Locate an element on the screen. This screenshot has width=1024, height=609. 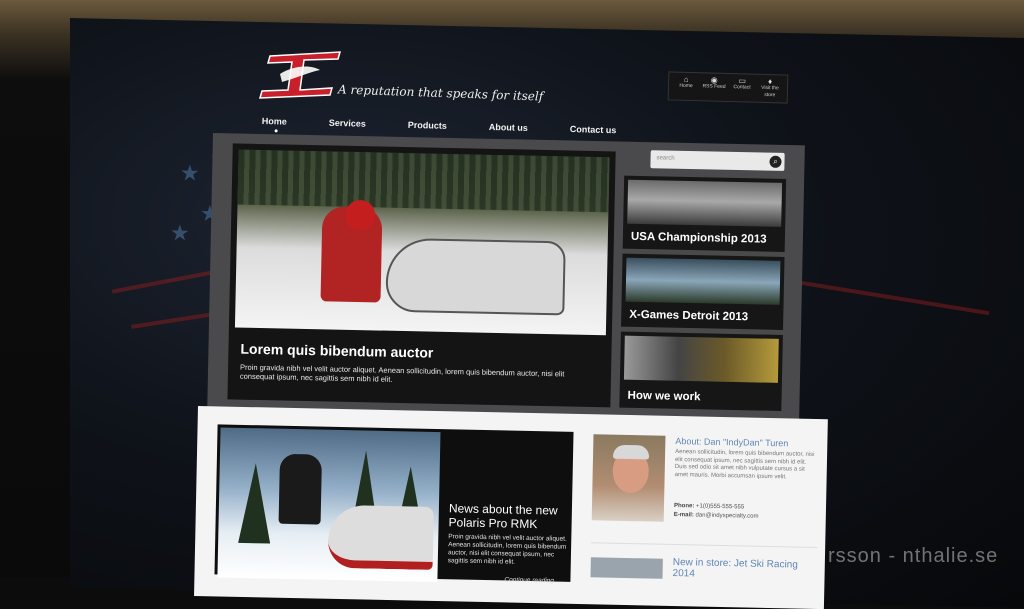
tile-usa-championship: USA Championship 2013 is located at coordinates (704, 213).